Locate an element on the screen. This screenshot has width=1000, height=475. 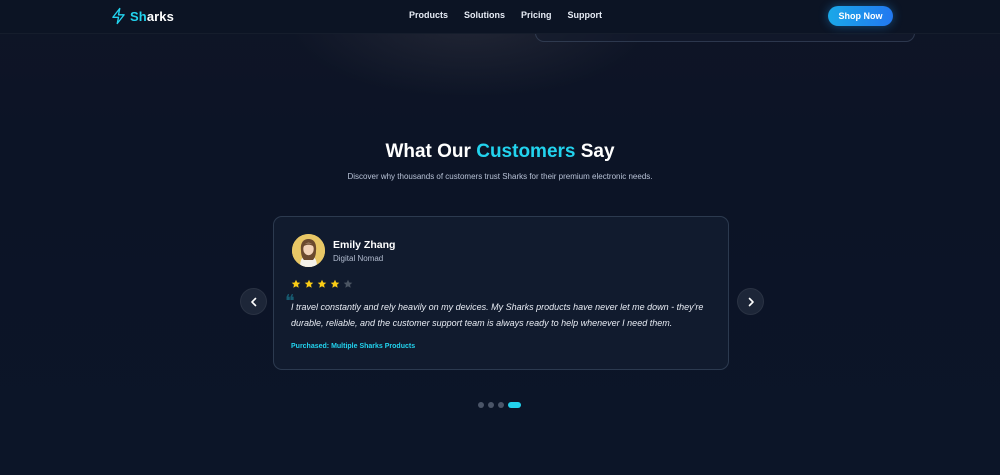
chevron-left-icon is located at coordinates (253, 301).